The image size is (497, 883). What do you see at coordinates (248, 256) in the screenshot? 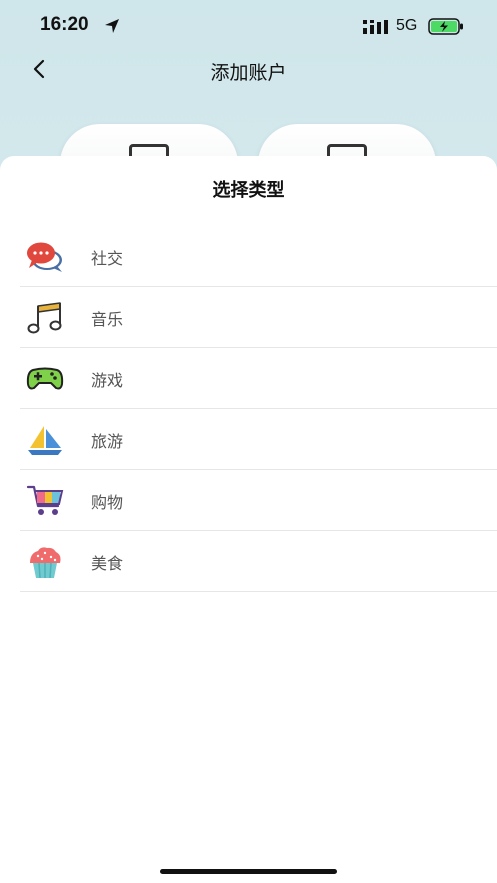
I see `type-item-social: 社交` at bounding box center [248, 256].